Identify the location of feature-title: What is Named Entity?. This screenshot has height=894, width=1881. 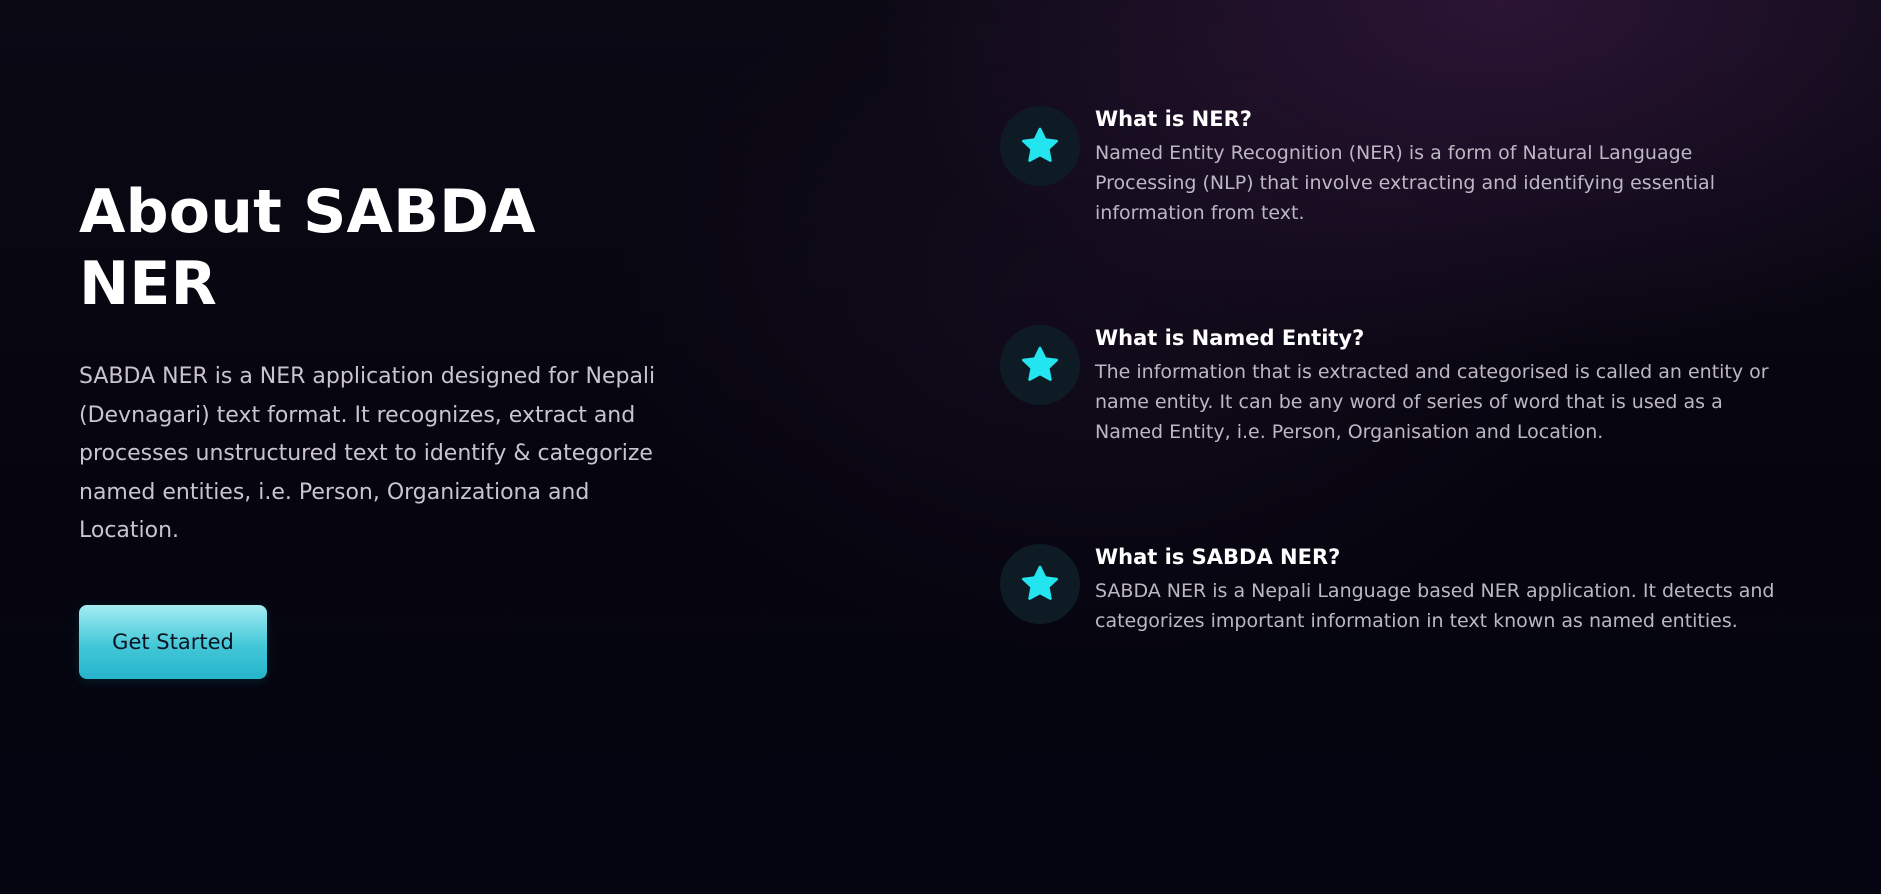
(1230, 338).